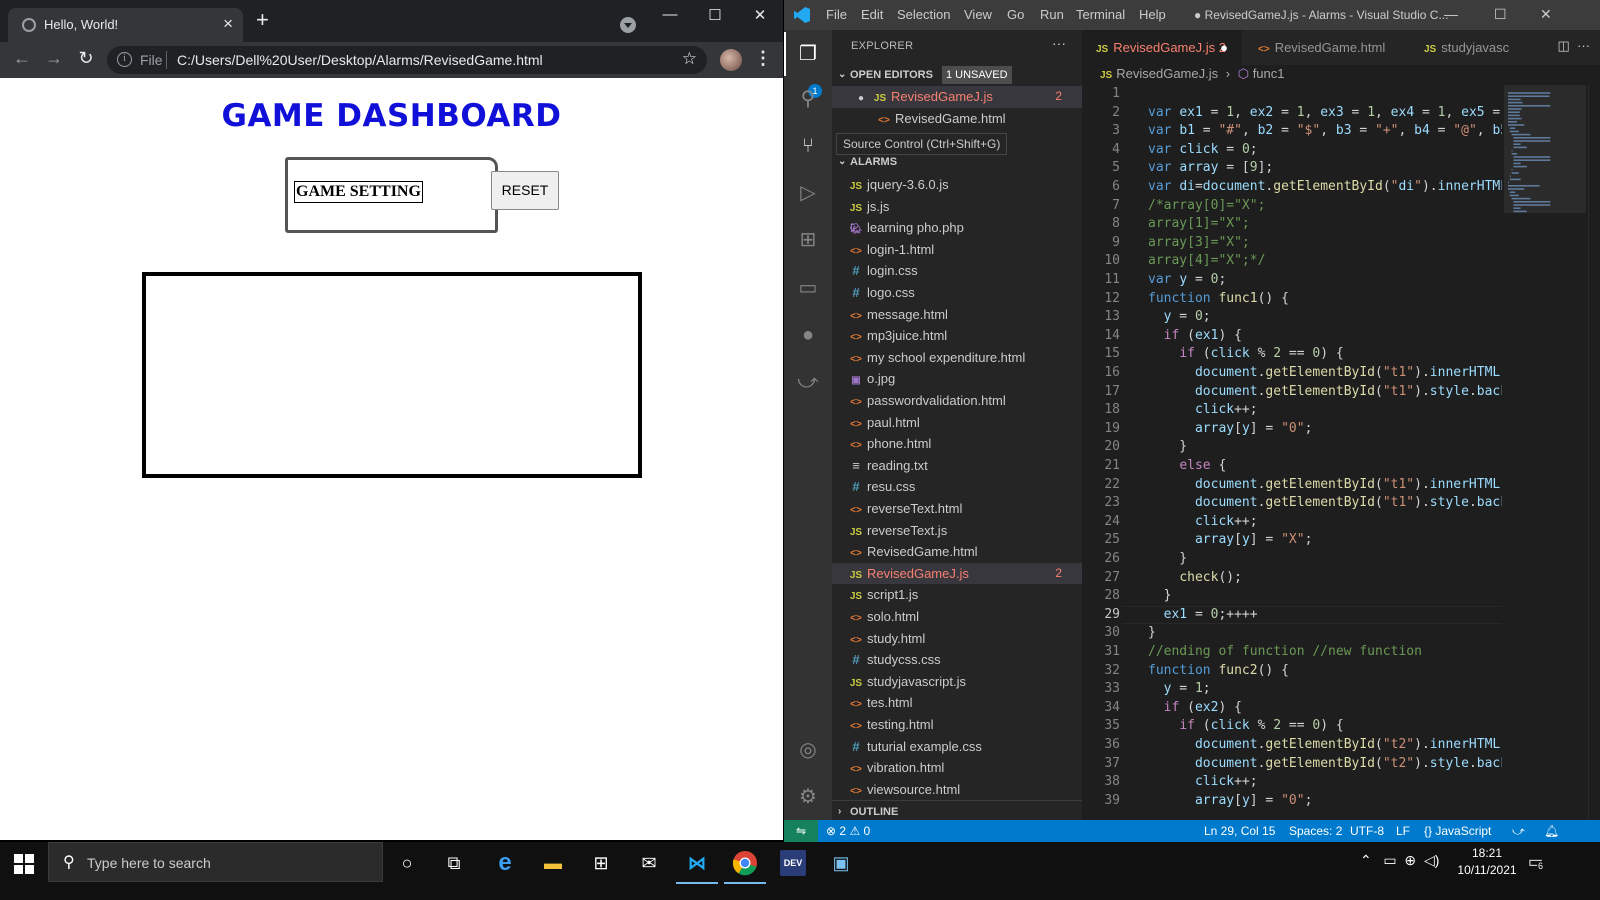 Image resolution: width=1600 pixels, height=900 pixels. Describe the element at coordinates (957, 97) in the screenshot. I see `open-editor-item: ● JS RevisedGameJ.js 2` at that location.